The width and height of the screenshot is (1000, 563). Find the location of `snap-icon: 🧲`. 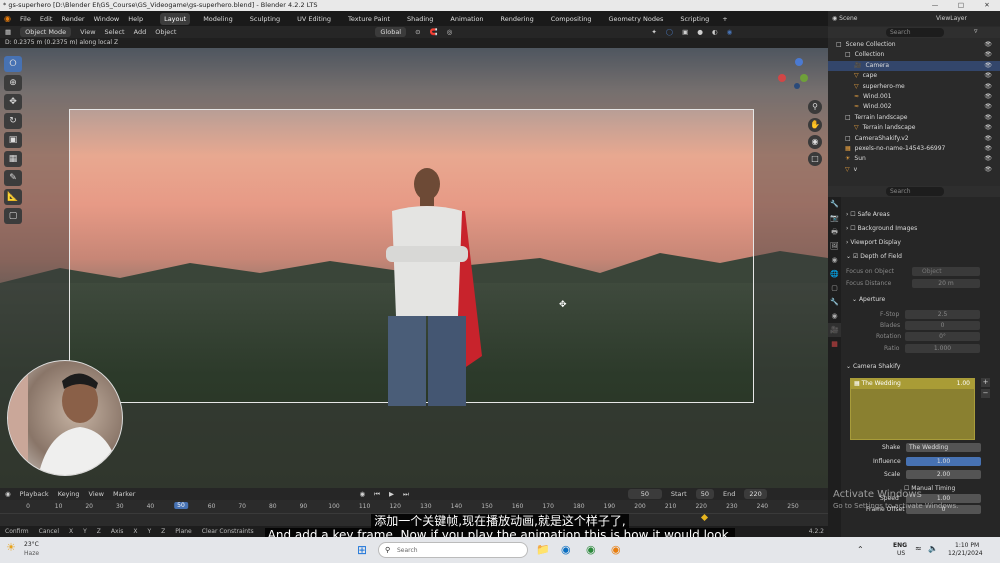

snap-icon: 🧲 is located at coordinates (434, 32).